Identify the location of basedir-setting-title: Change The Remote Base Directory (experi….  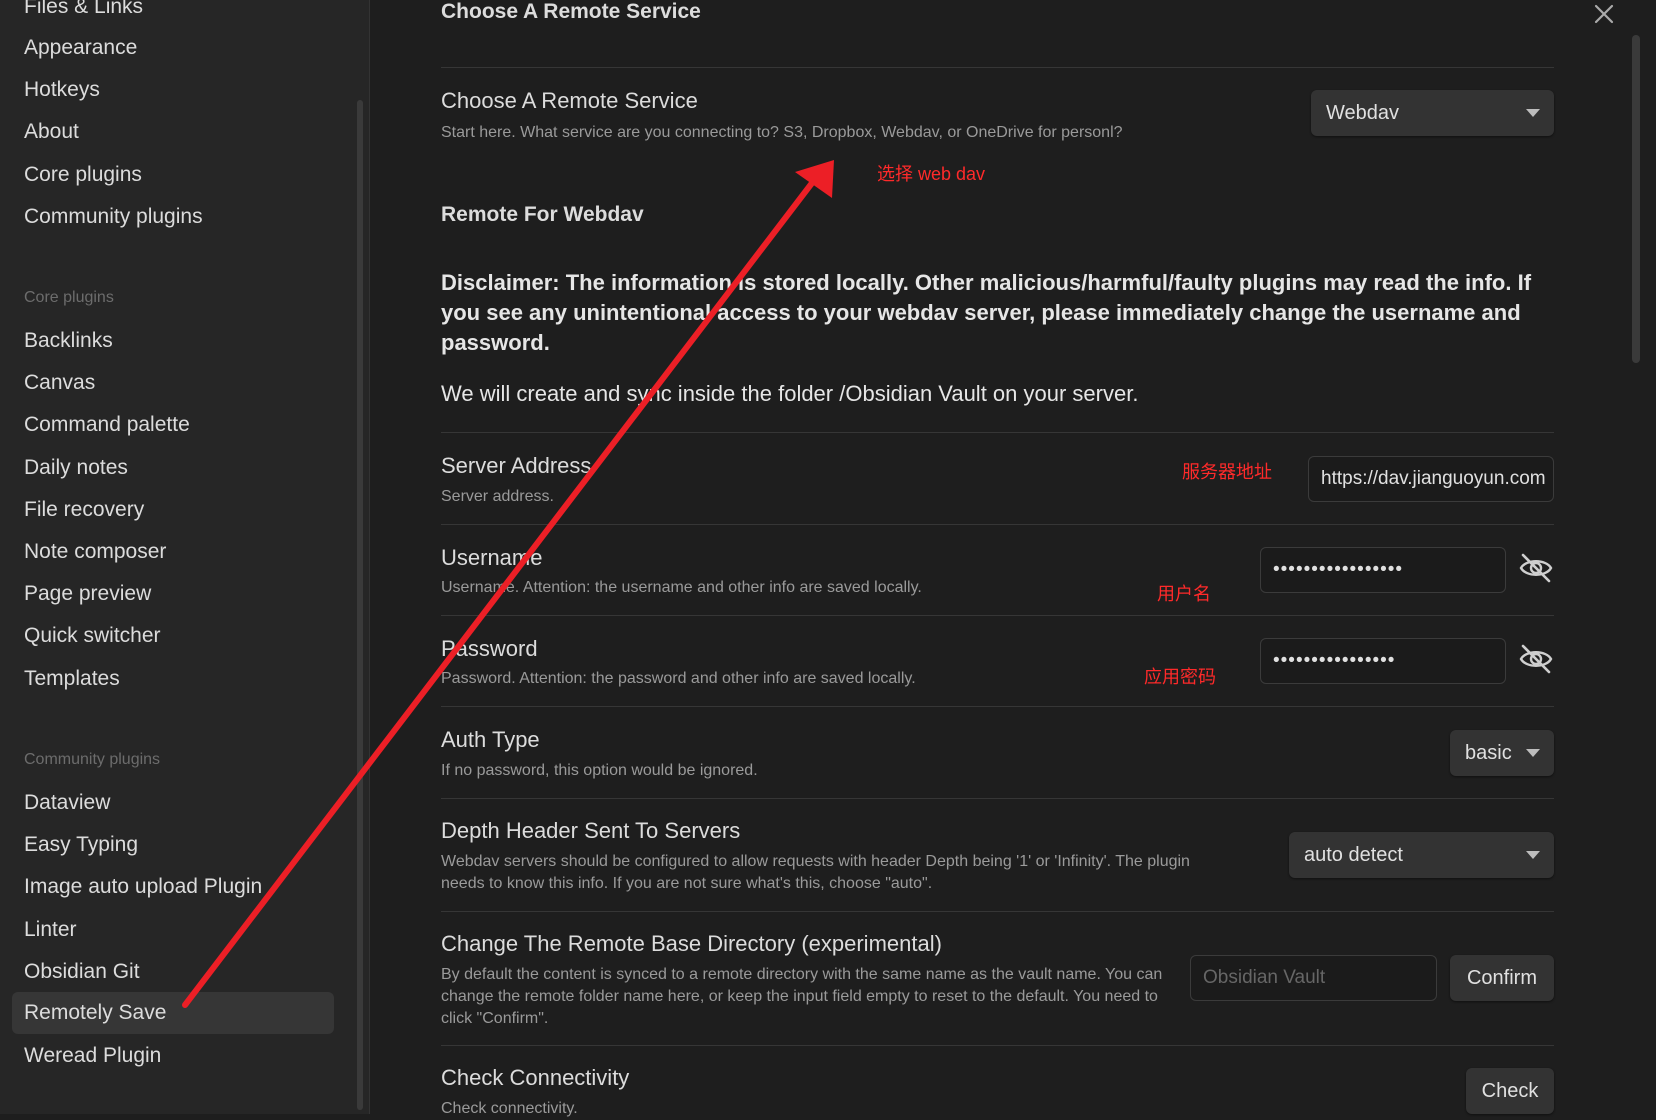
(691, 943).